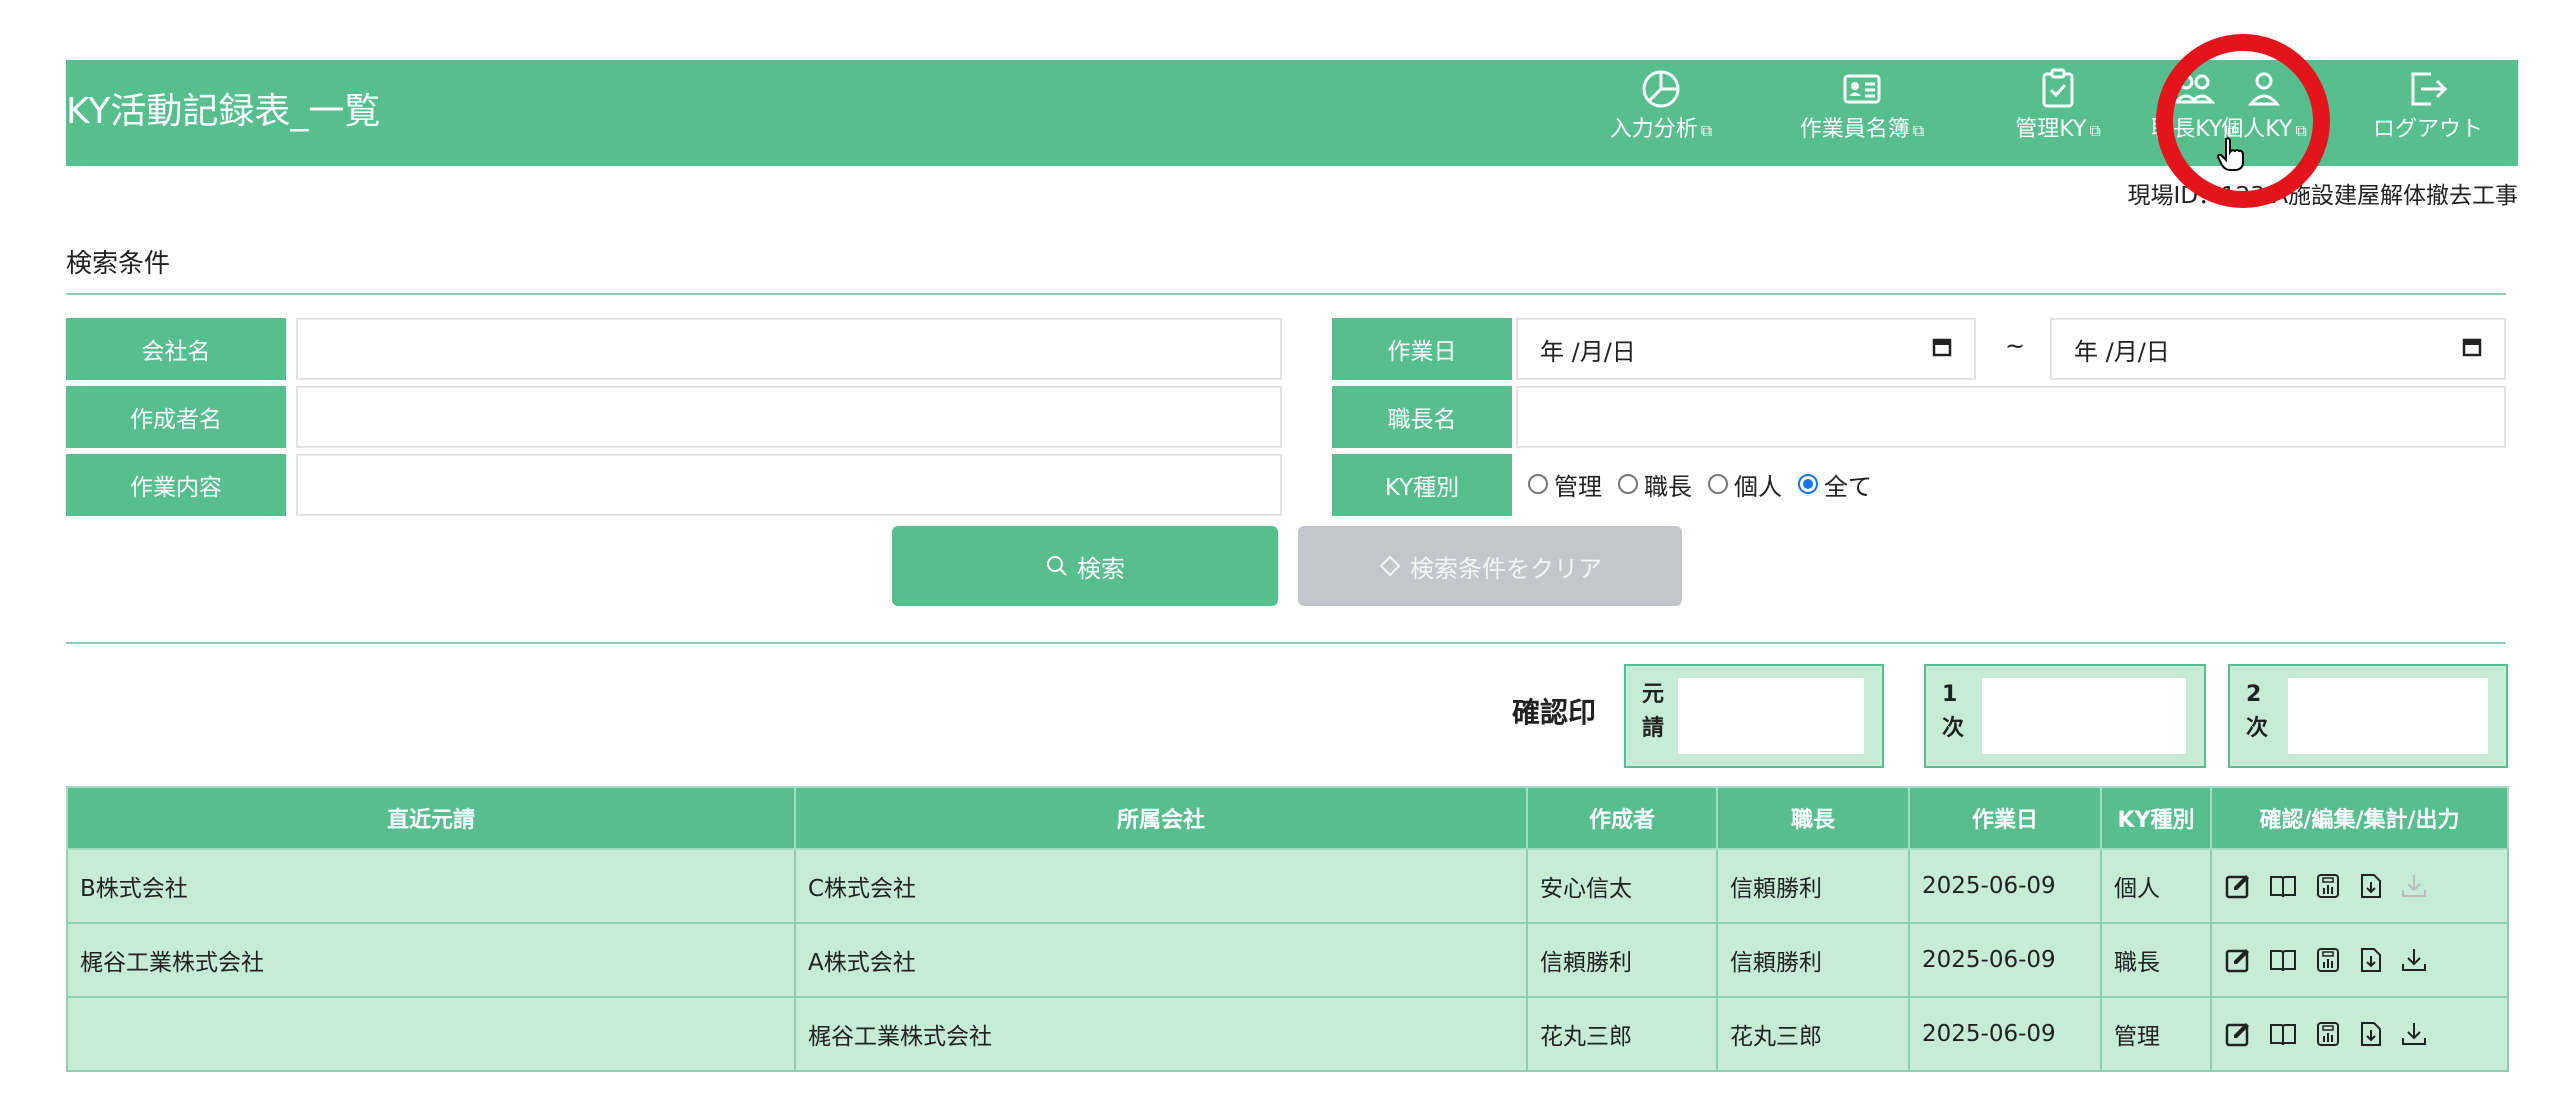 The width and height of the screenshot is (2560, 1103). Describe the element at coordinates (2429, 89) in the screenshot. I see `logout-icon` at that location.